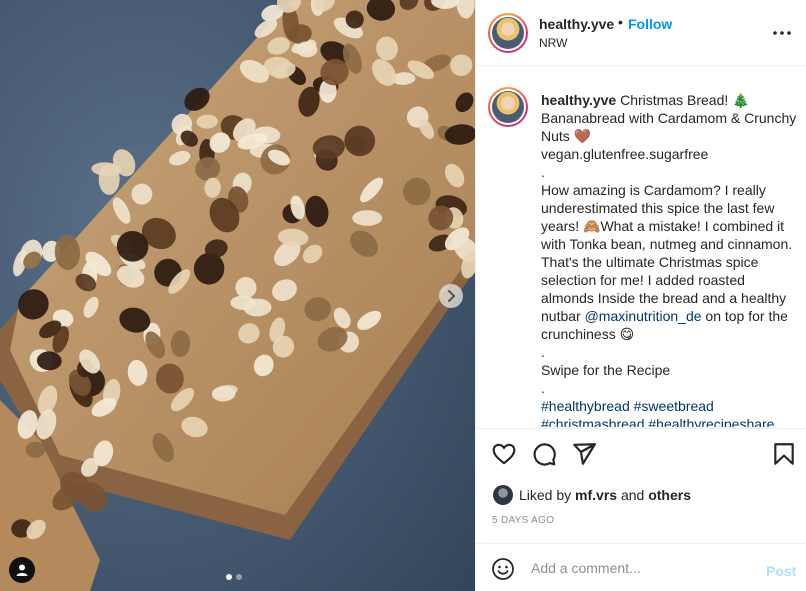 The image size is (806, 591). Describe the element at coordinates (508, 33) in the screenshot. I see `avatar` at that location.